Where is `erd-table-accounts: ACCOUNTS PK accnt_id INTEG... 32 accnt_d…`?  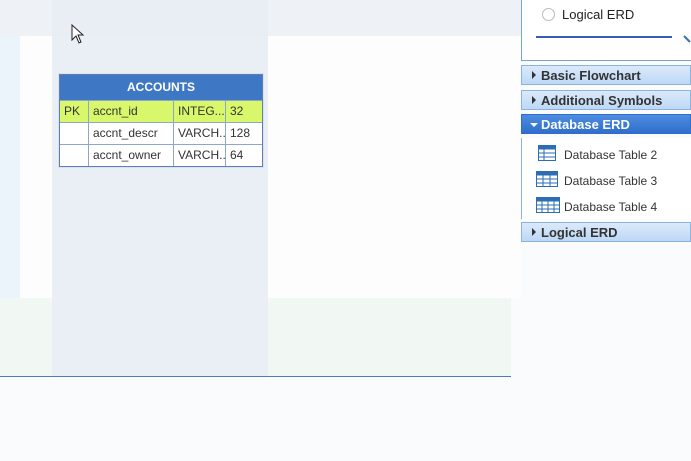
erd-table-accounts: ACCOUNTS PK accnt_id INTEG... 32 accnt_d… is located at coordinates (161, 120).